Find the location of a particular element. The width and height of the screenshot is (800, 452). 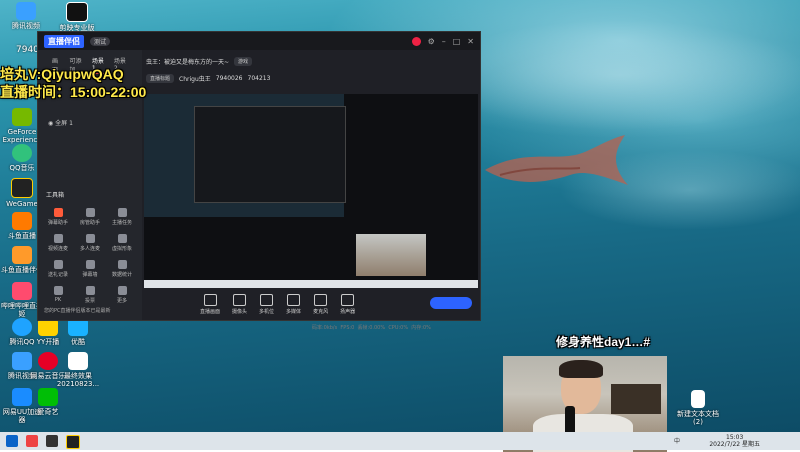

gift-icon is located at coordinates (58, 264).